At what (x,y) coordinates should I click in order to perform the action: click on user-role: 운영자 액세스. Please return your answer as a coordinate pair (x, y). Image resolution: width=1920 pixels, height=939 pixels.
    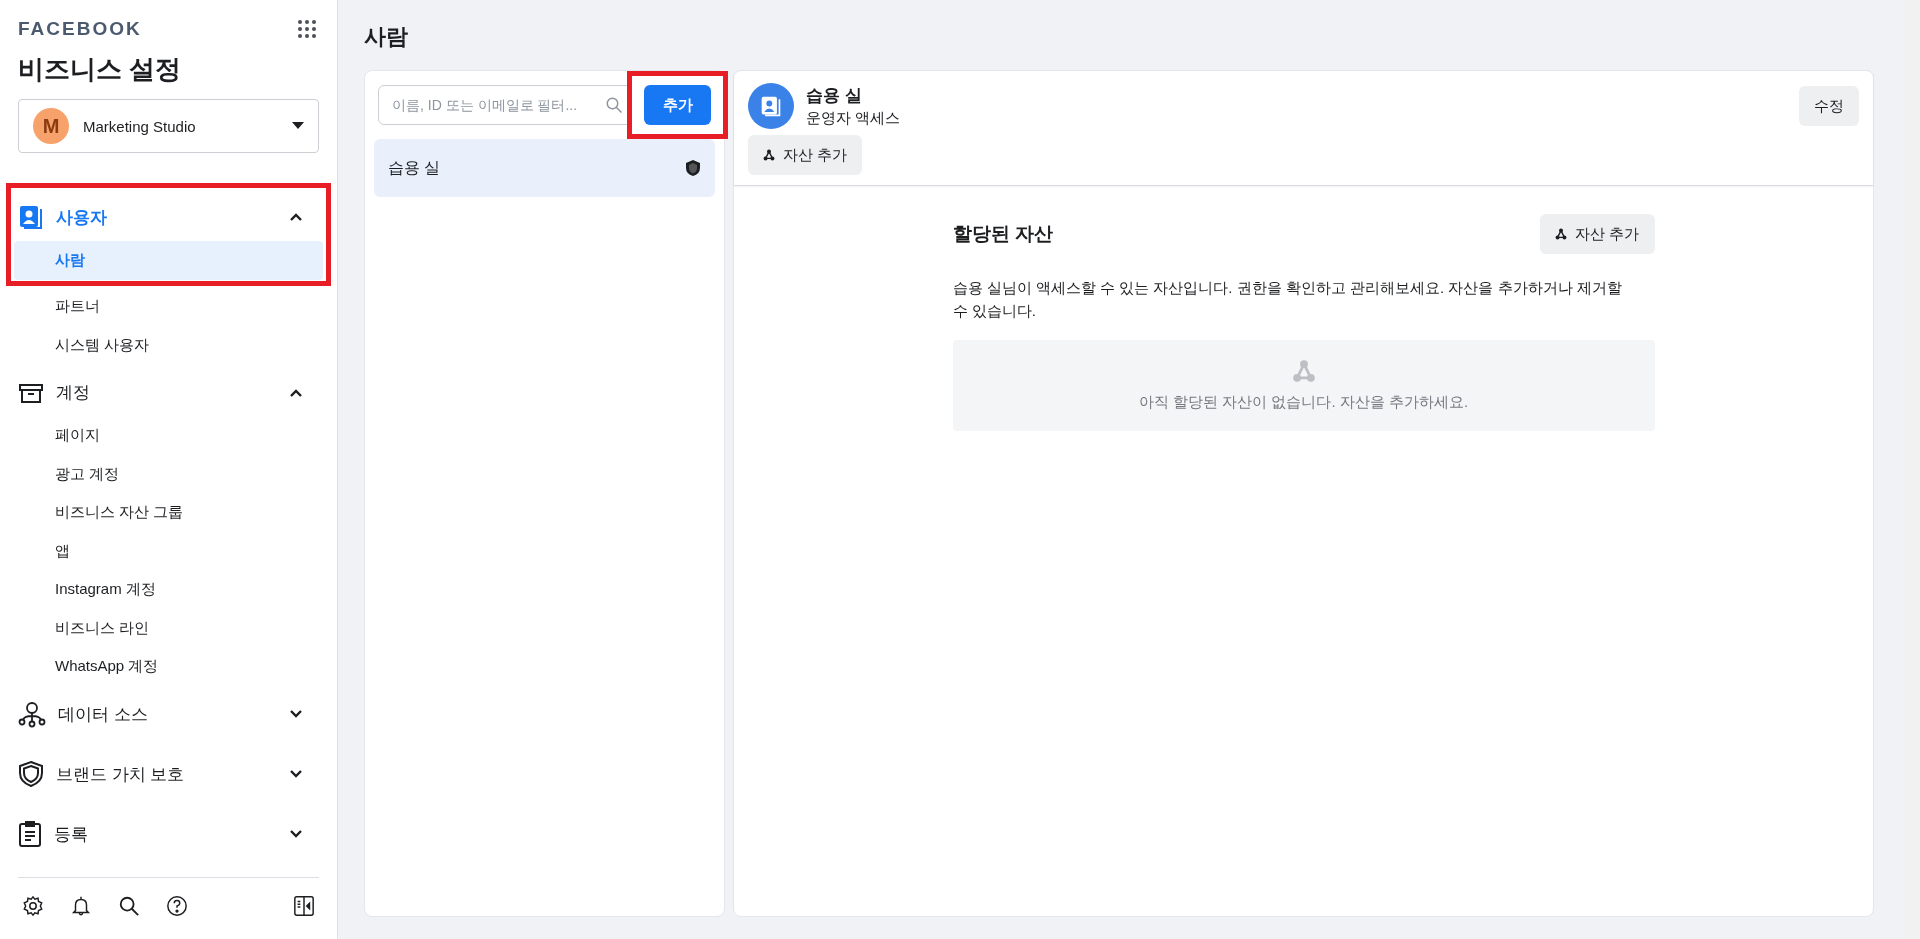
    Looking at the image, I should click on (854, 118).